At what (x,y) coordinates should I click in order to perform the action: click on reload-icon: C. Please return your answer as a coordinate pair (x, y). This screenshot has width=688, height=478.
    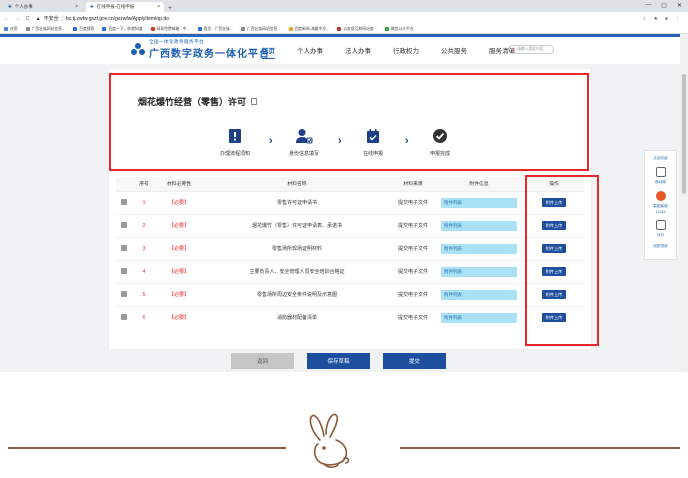
    Looking at the image, I should click on (28, 19).